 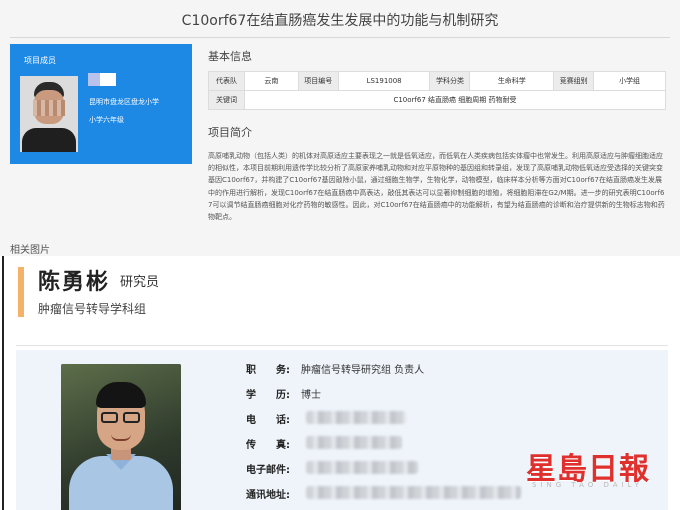 What do you see at coordinates (356, 417) in the screenshot?
I see `phone-redacted` at bounding box center [356, 417].